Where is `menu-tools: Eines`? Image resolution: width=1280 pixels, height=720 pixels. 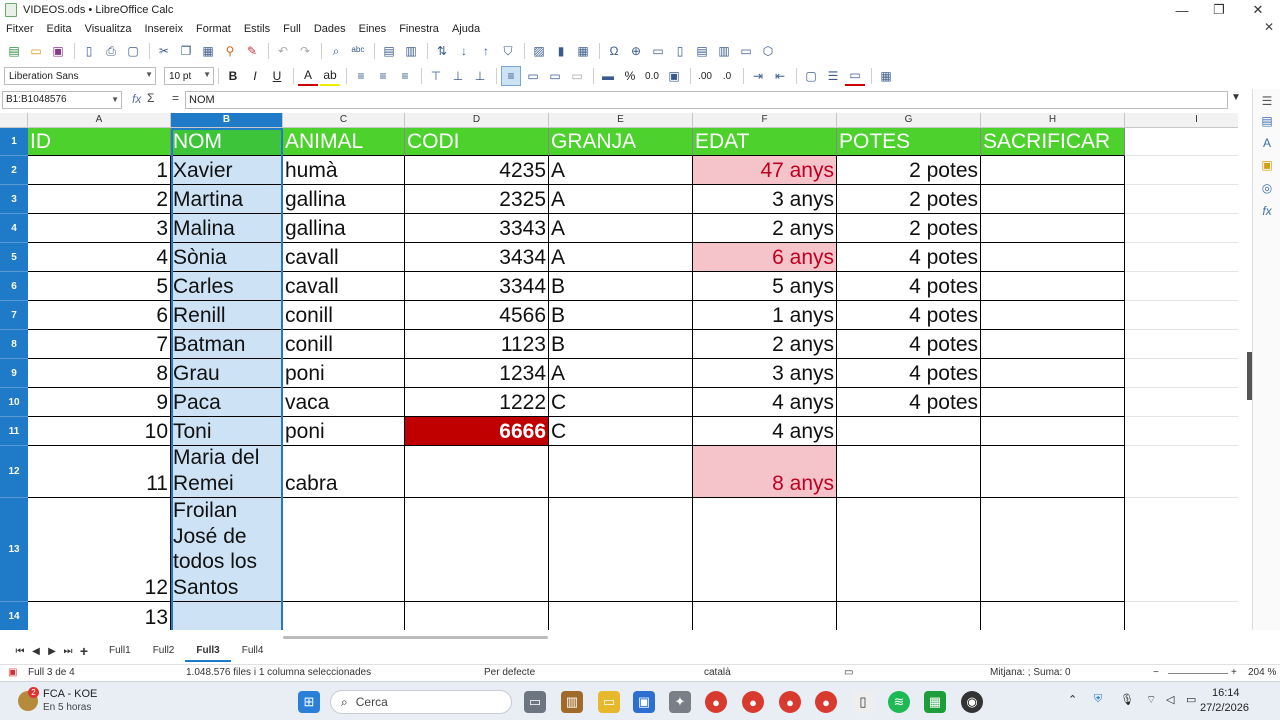
menu-tools: Eines is located at coordinates (373, 29).